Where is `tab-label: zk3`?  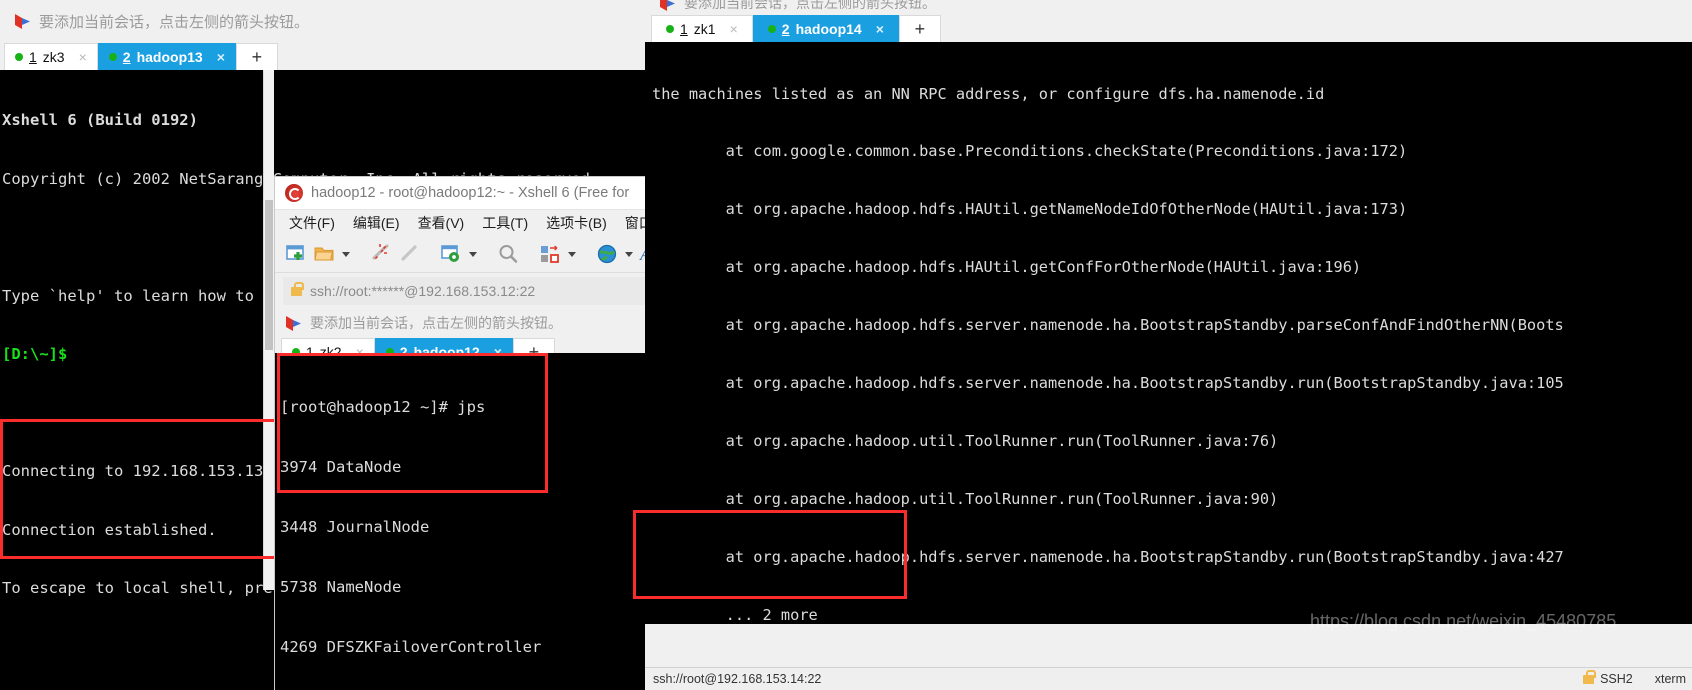 tab-label: zk3 is located at coordinates (53, 57).